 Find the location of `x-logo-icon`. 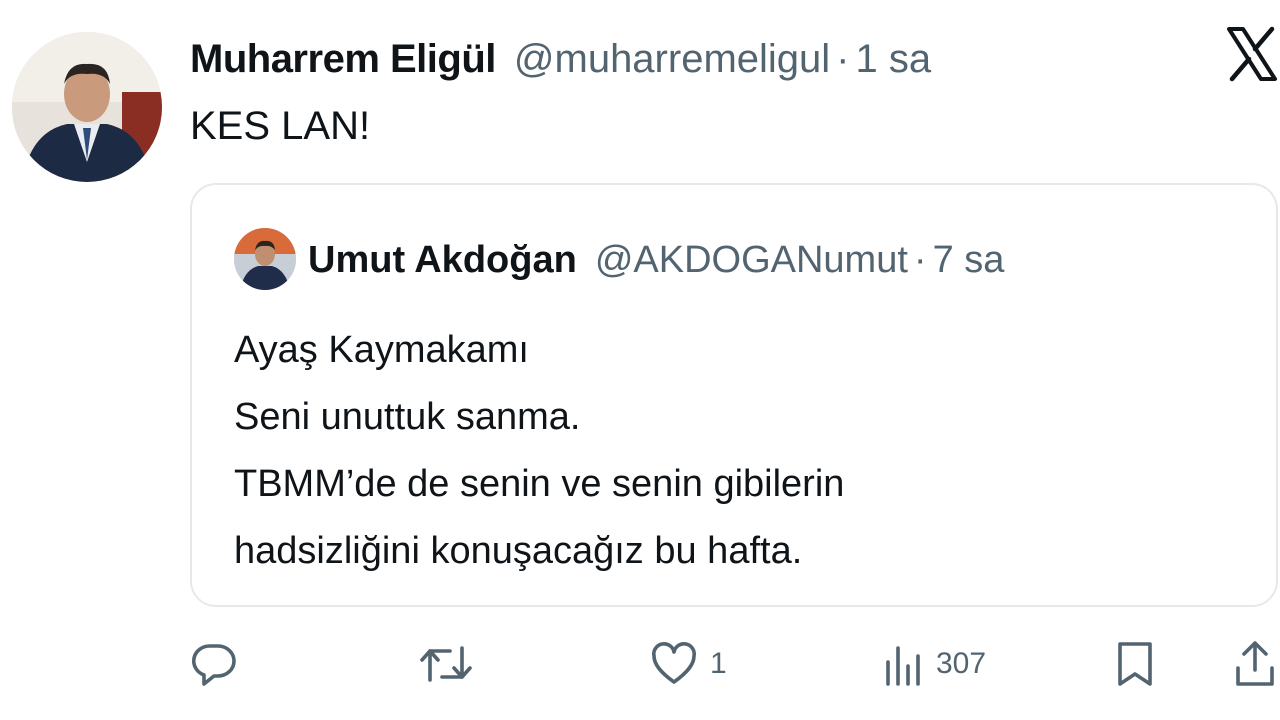

x-logo-icon is located at coordinates (1252, 54).